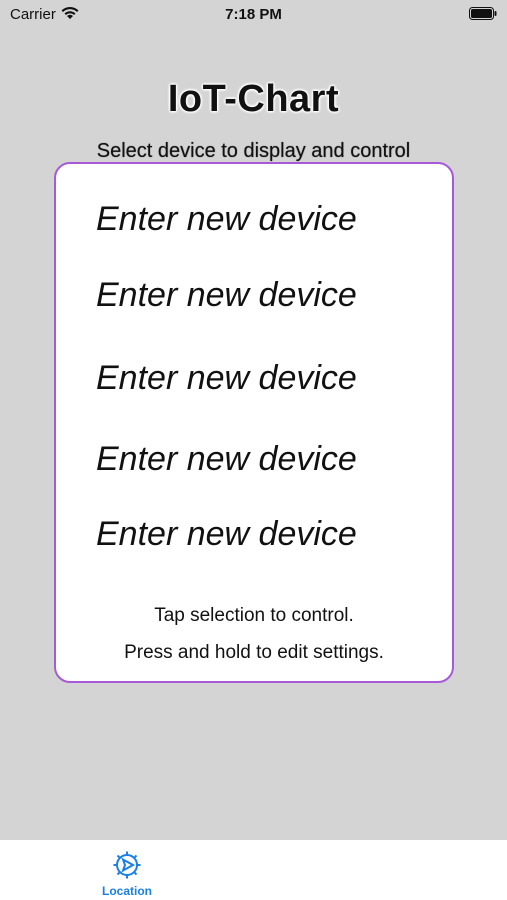 The height and width of the screenshot is (900, 507). Describe the element at coordinates (226, 295) in the screenshot. I see `device-item-2: Enter new device` at that location.